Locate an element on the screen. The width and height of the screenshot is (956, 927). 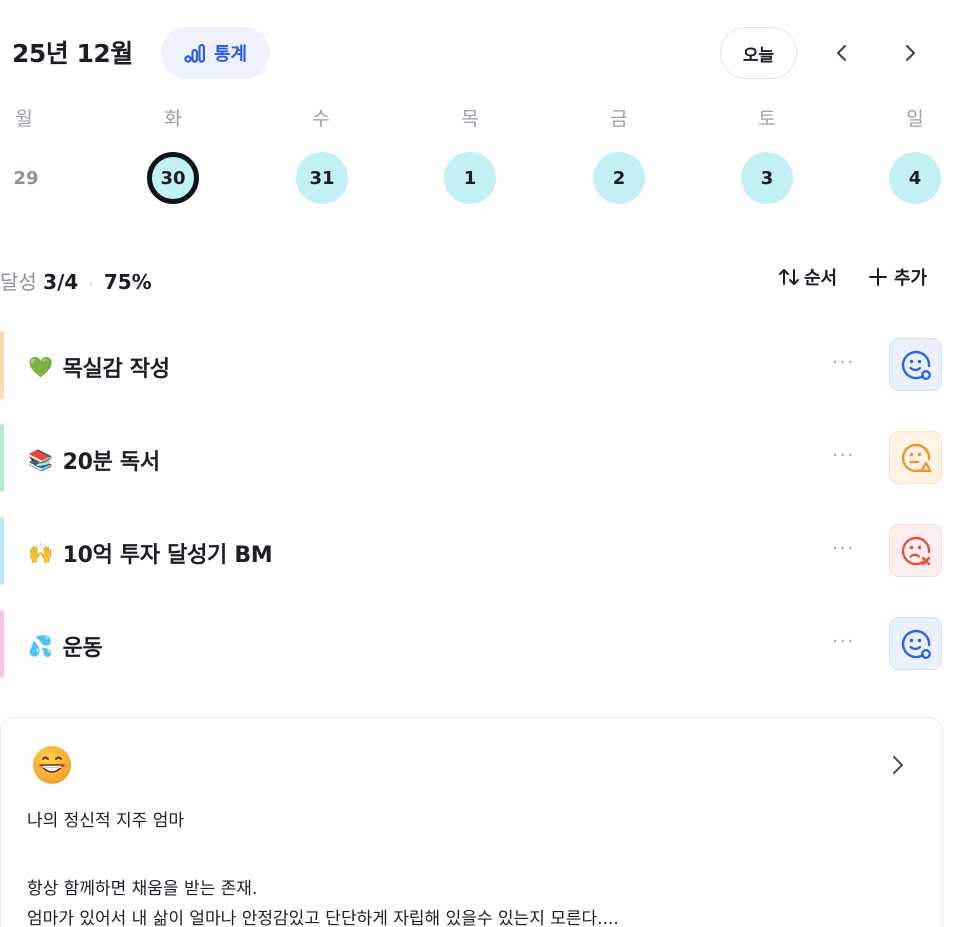
next-week-button is located at coordinates (910, 53).